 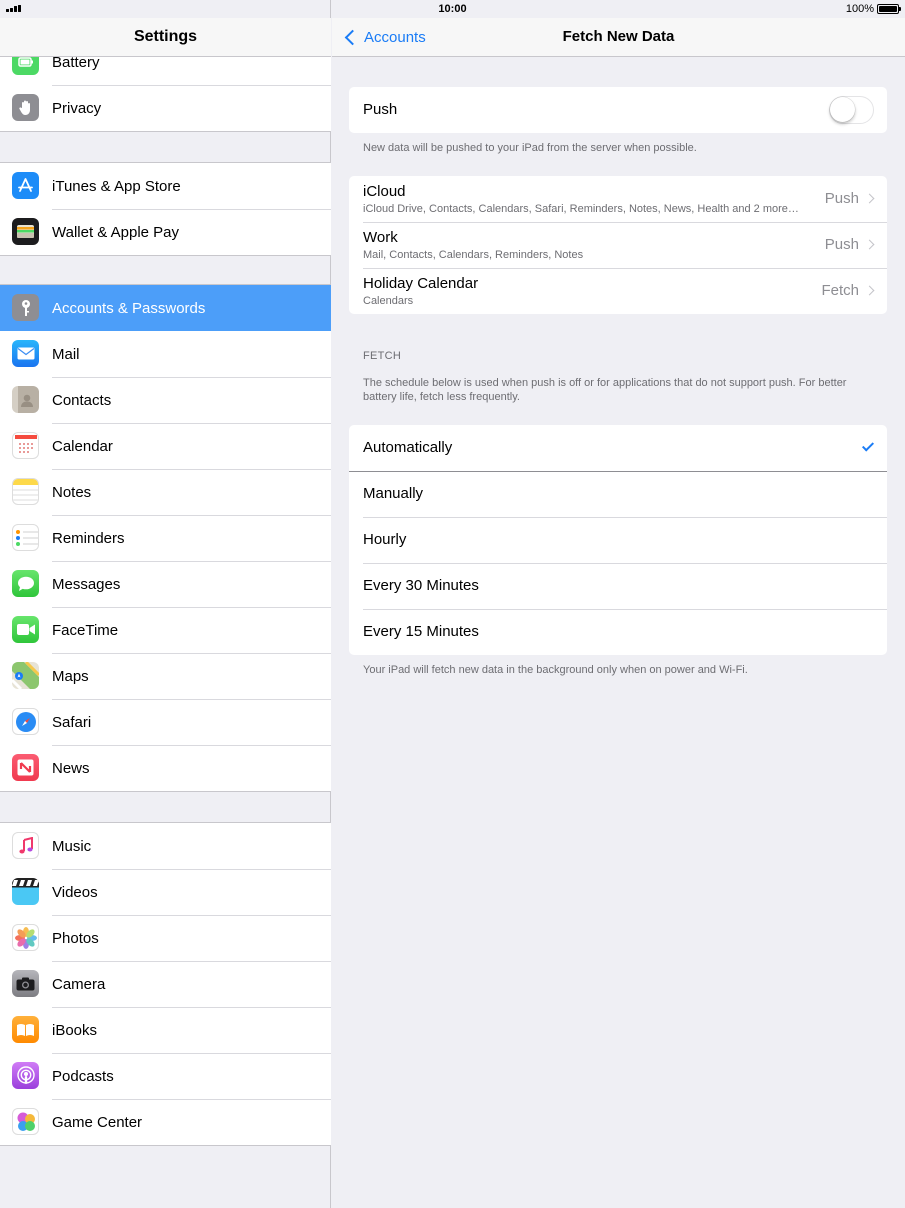 I want to click on sidebar-item-news: News, so click(x=165, y=768).